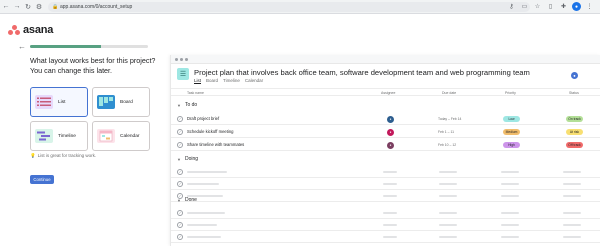 The image size is (600, 246). Describe the element at coordinates (38, 30) in the screenshot. I see `brand-name: asana` at that location.